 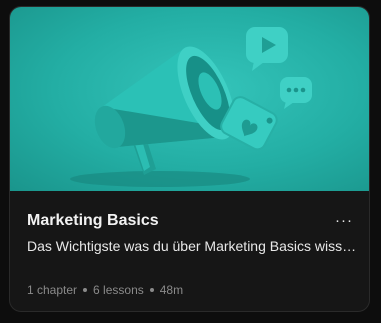 I want to click on course-meta: 1 chapter 6 lessons 48m, so click(x=105, y=290).